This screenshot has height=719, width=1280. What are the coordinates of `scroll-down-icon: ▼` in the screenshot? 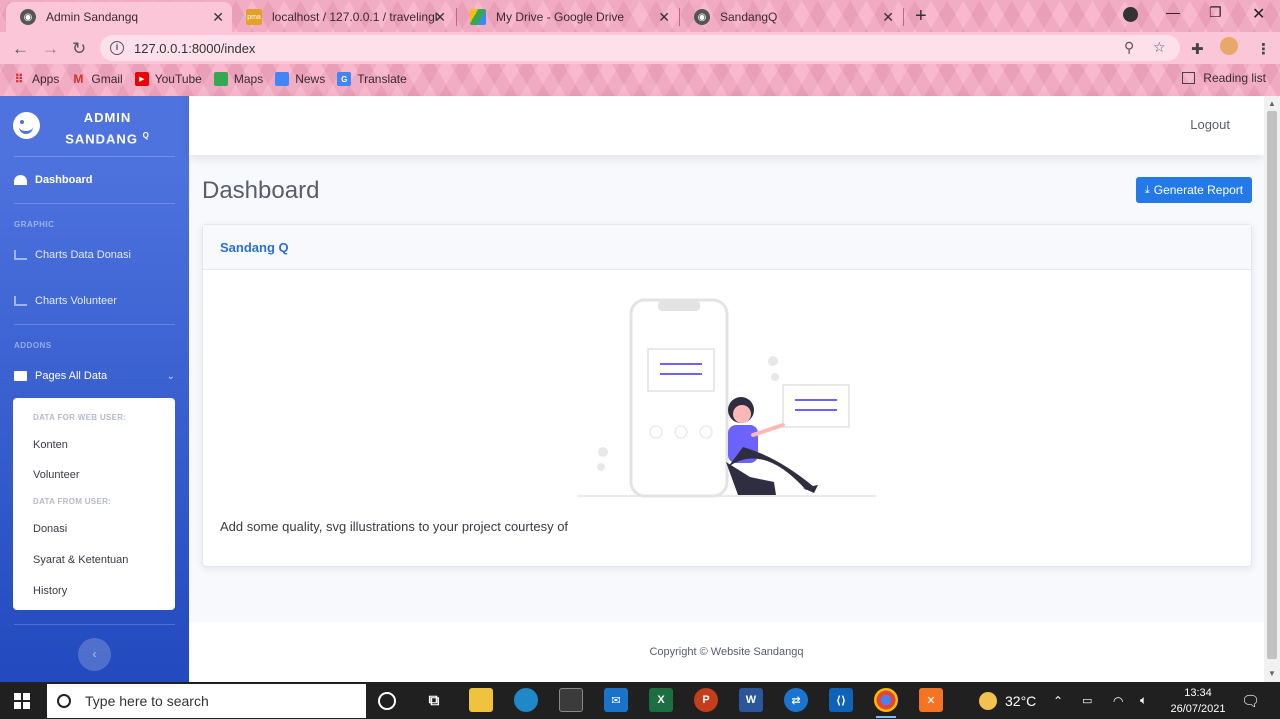 It's located at (1272, 673).